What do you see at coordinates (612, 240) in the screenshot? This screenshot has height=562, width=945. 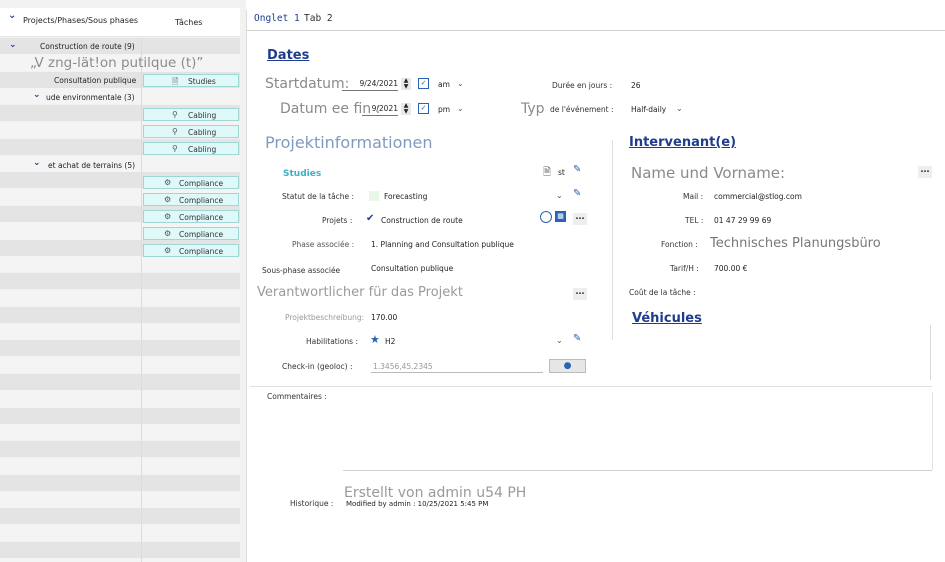 I see `section-divider` at bounding box center [612, 240].